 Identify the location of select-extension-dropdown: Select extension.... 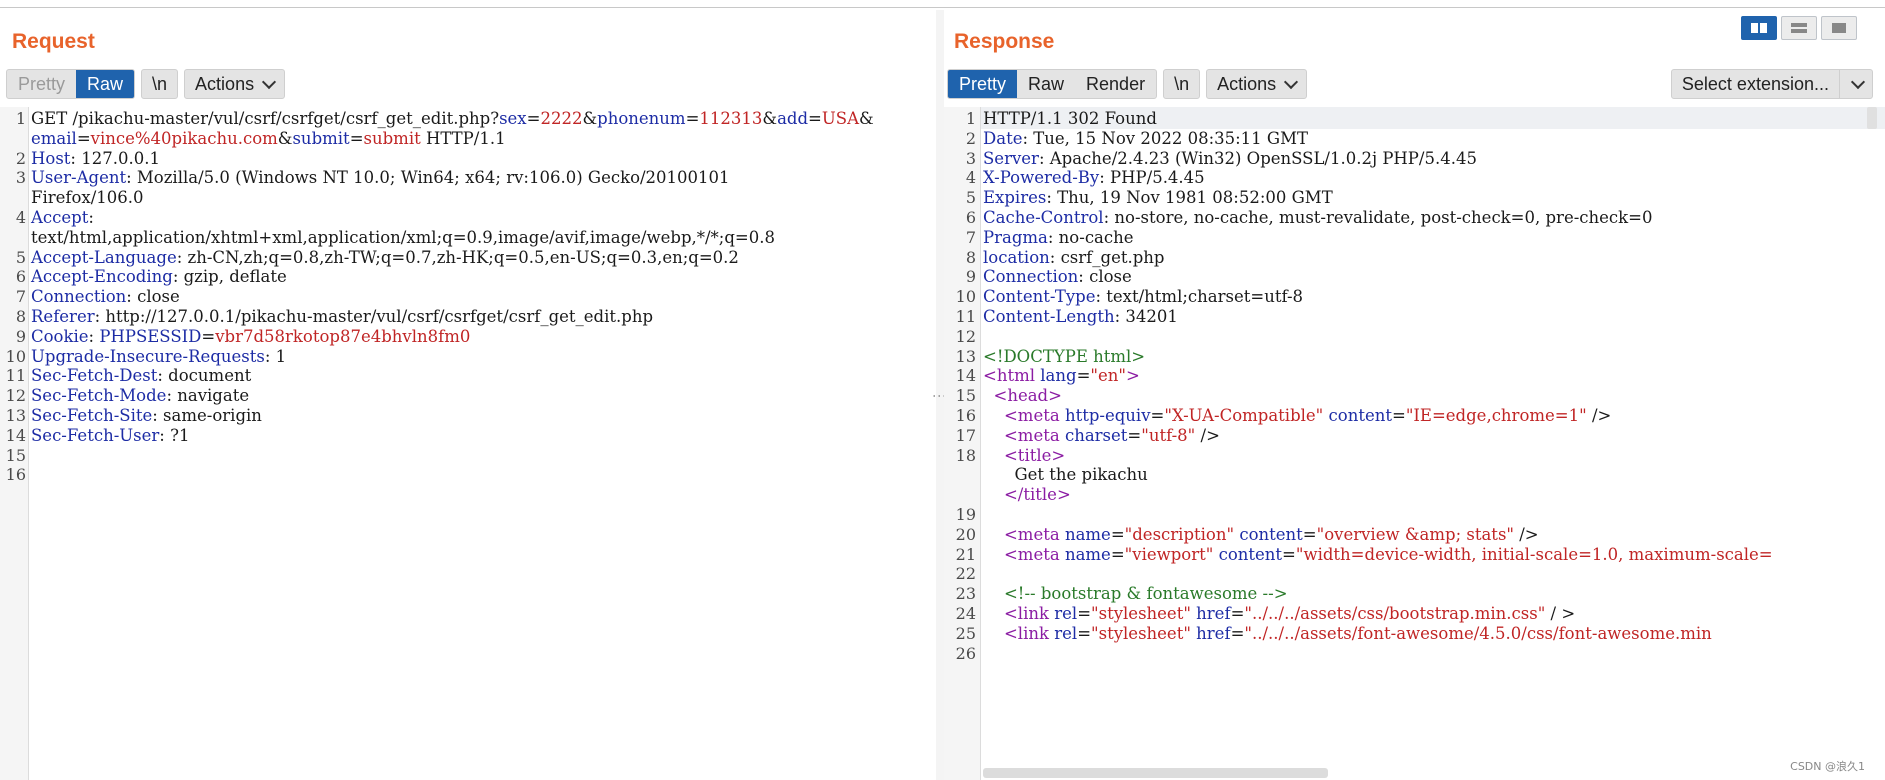
(1771, 84).